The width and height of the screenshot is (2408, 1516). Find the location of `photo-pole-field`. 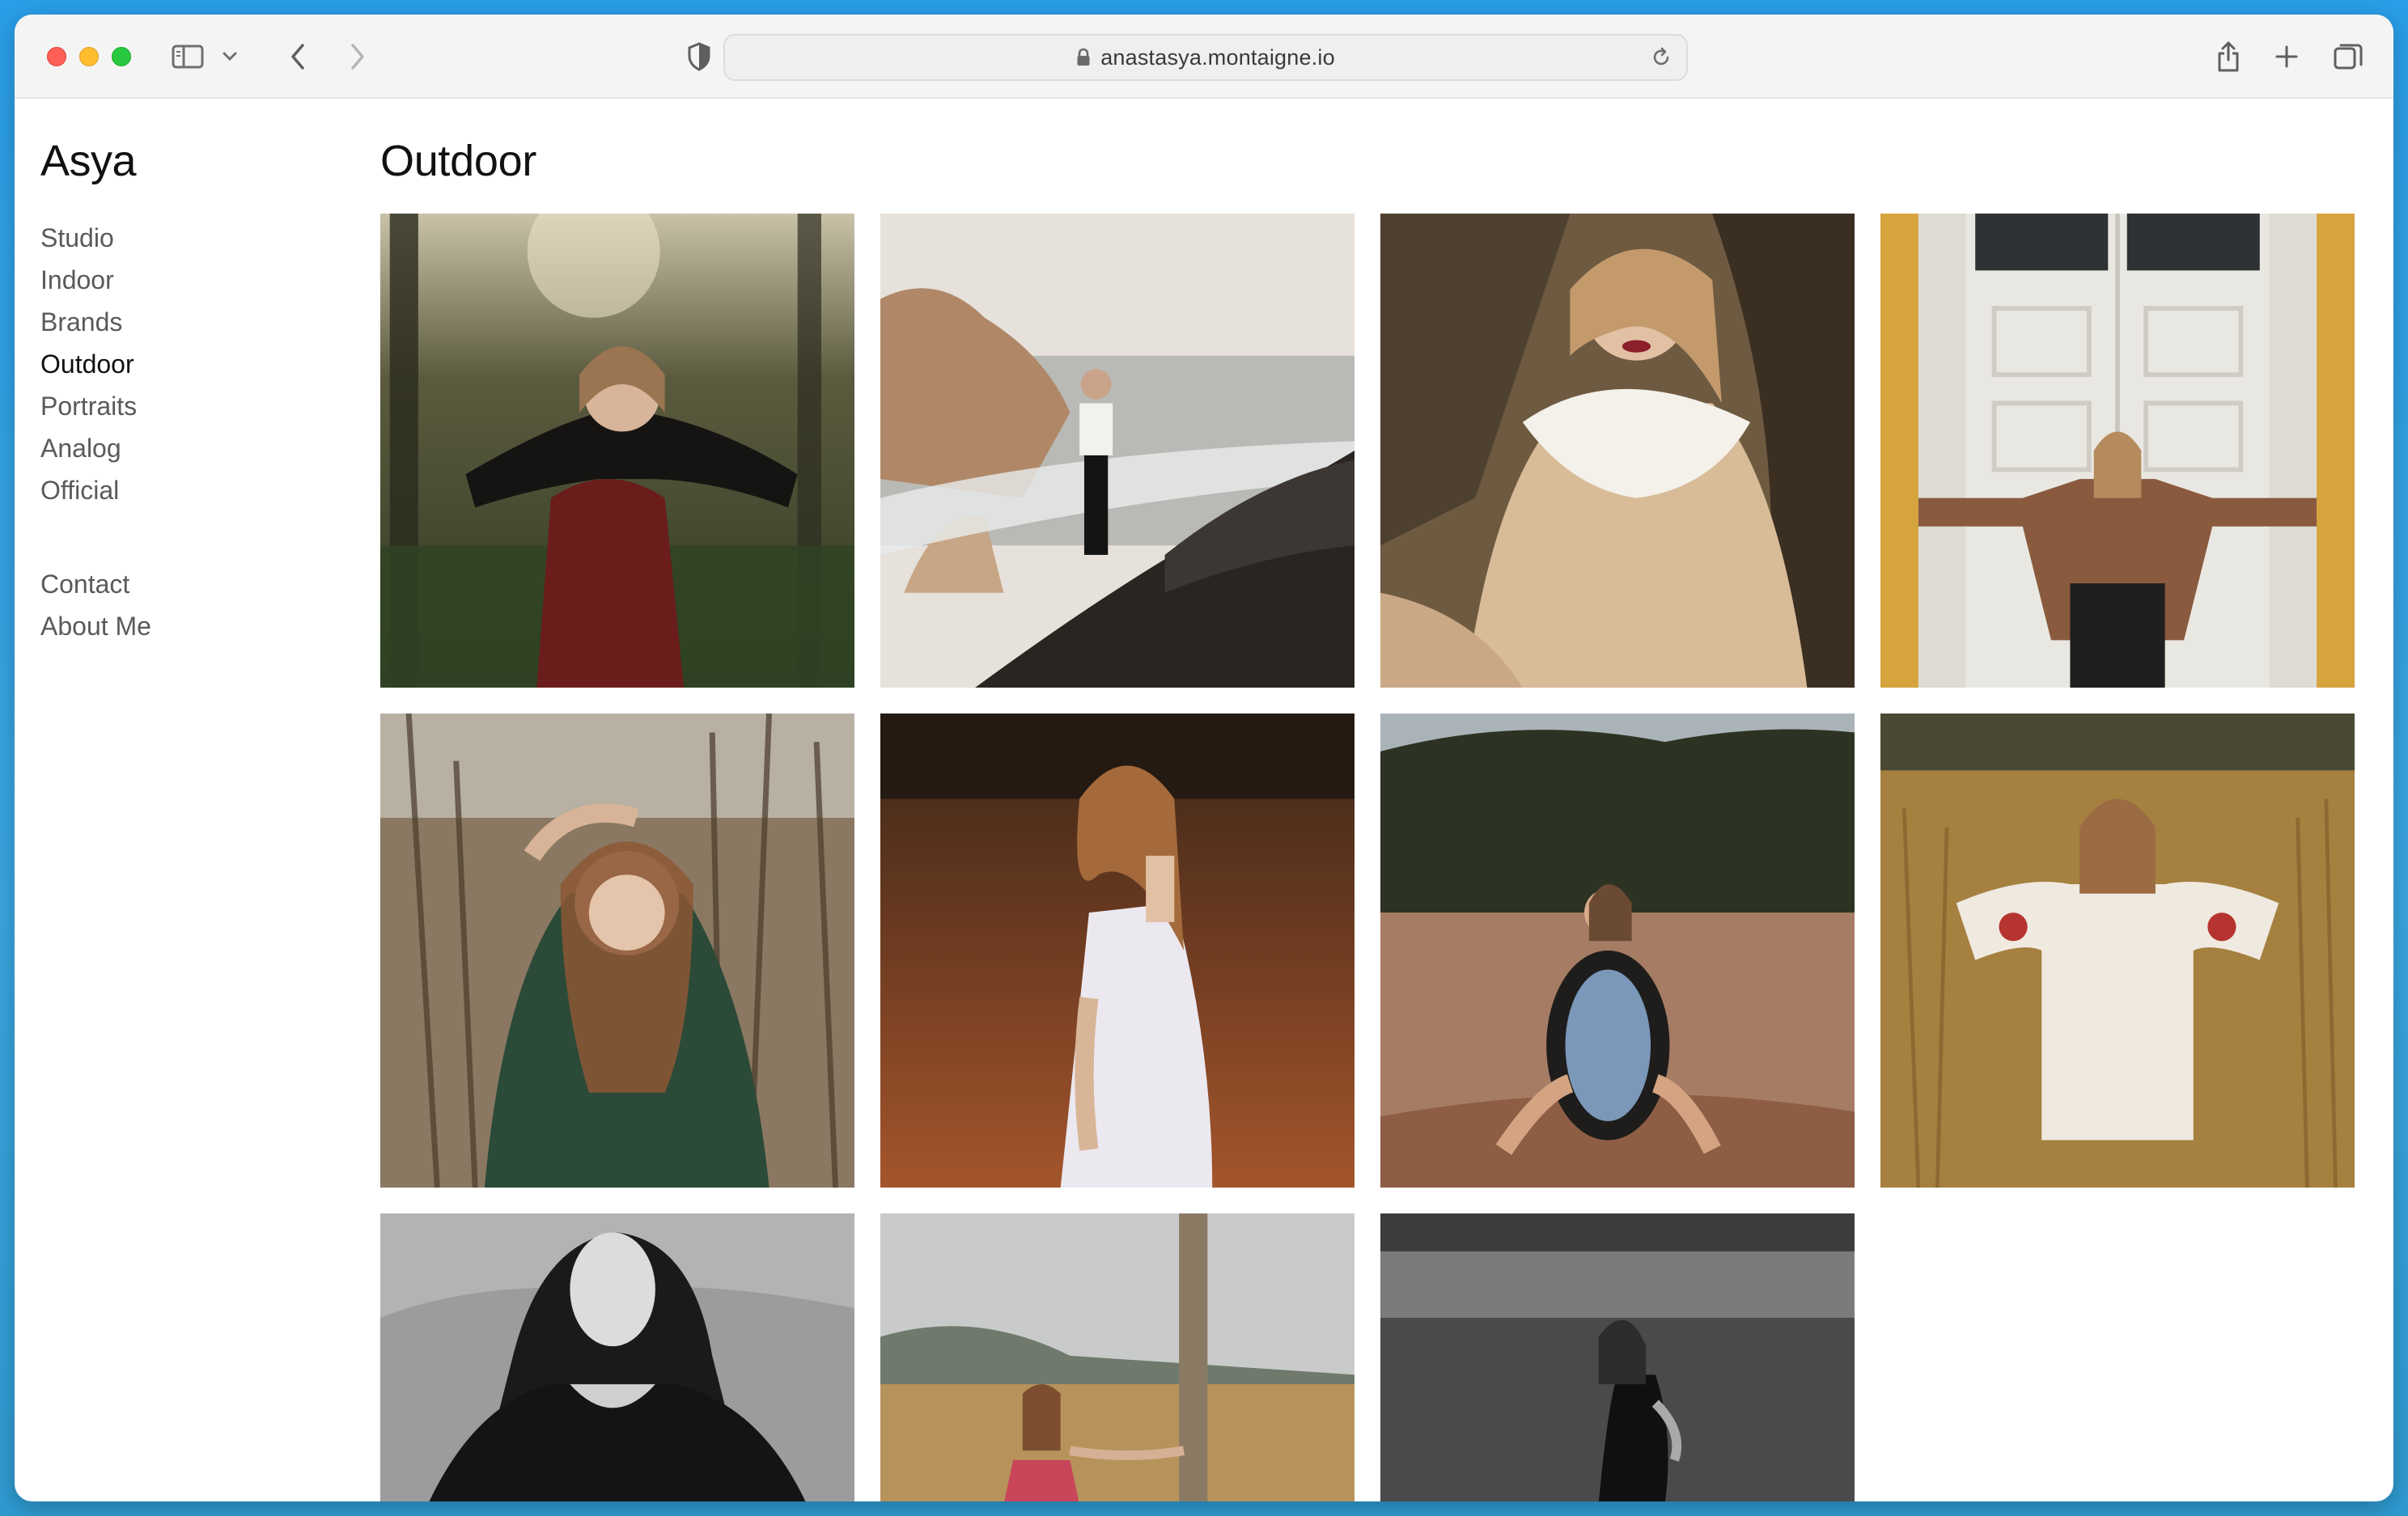

photo-pole-field is located at coordinates (1117, 1357).